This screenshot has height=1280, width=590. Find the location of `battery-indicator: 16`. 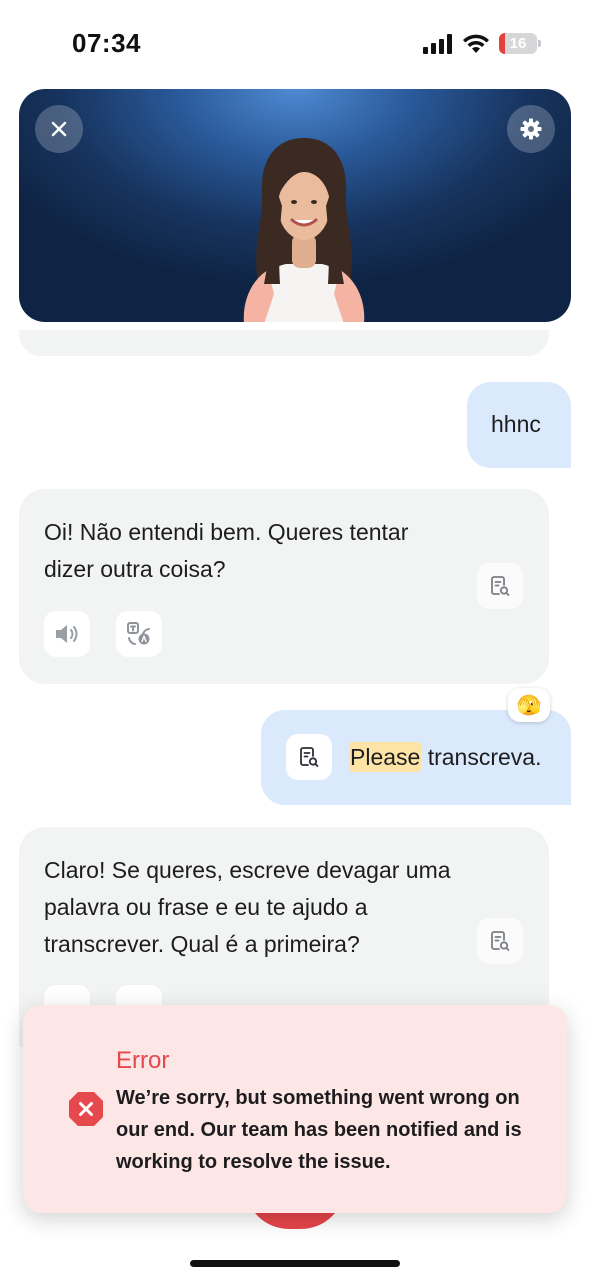

battery-indicator: 16 is located at coordinates (520, 43).